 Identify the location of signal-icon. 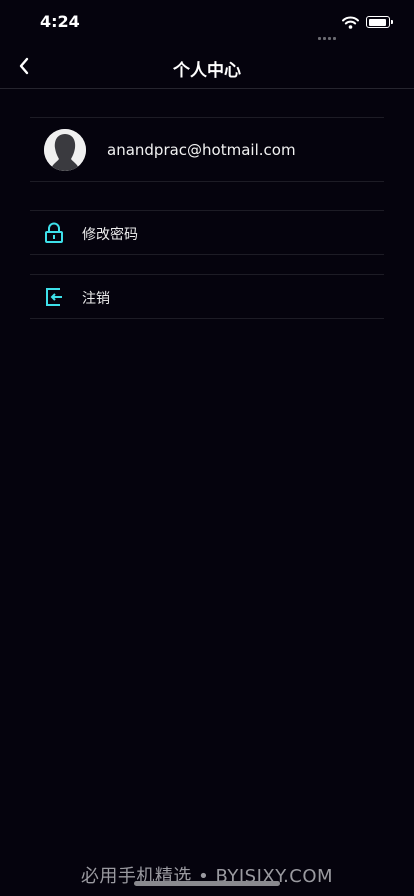
(328, 34).